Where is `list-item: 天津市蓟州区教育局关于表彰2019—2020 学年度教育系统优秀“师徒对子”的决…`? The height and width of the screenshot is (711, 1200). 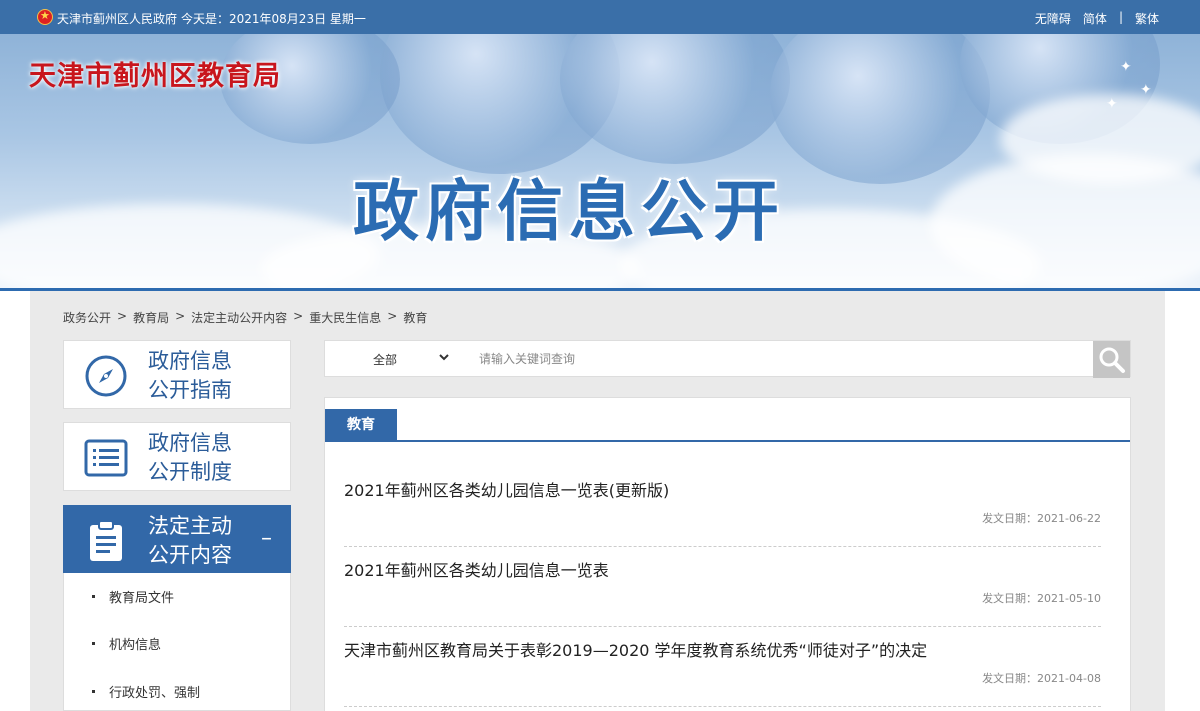
list-item: 天津市蓟州区教育局关于表彰2019—2020 学年度教育系统优秀“师徒对子”的决… is located at coordinates (722, 672).